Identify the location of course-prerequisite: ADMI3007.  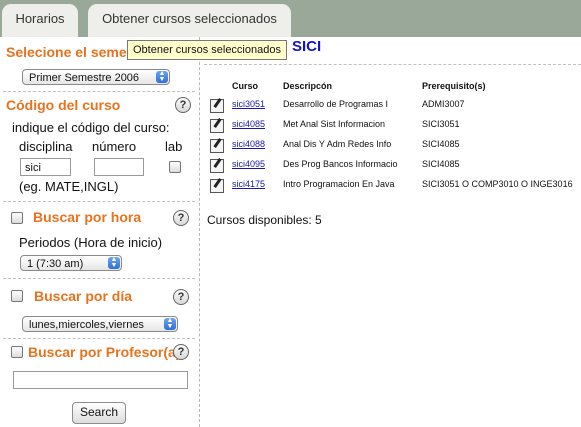
(443, 104).